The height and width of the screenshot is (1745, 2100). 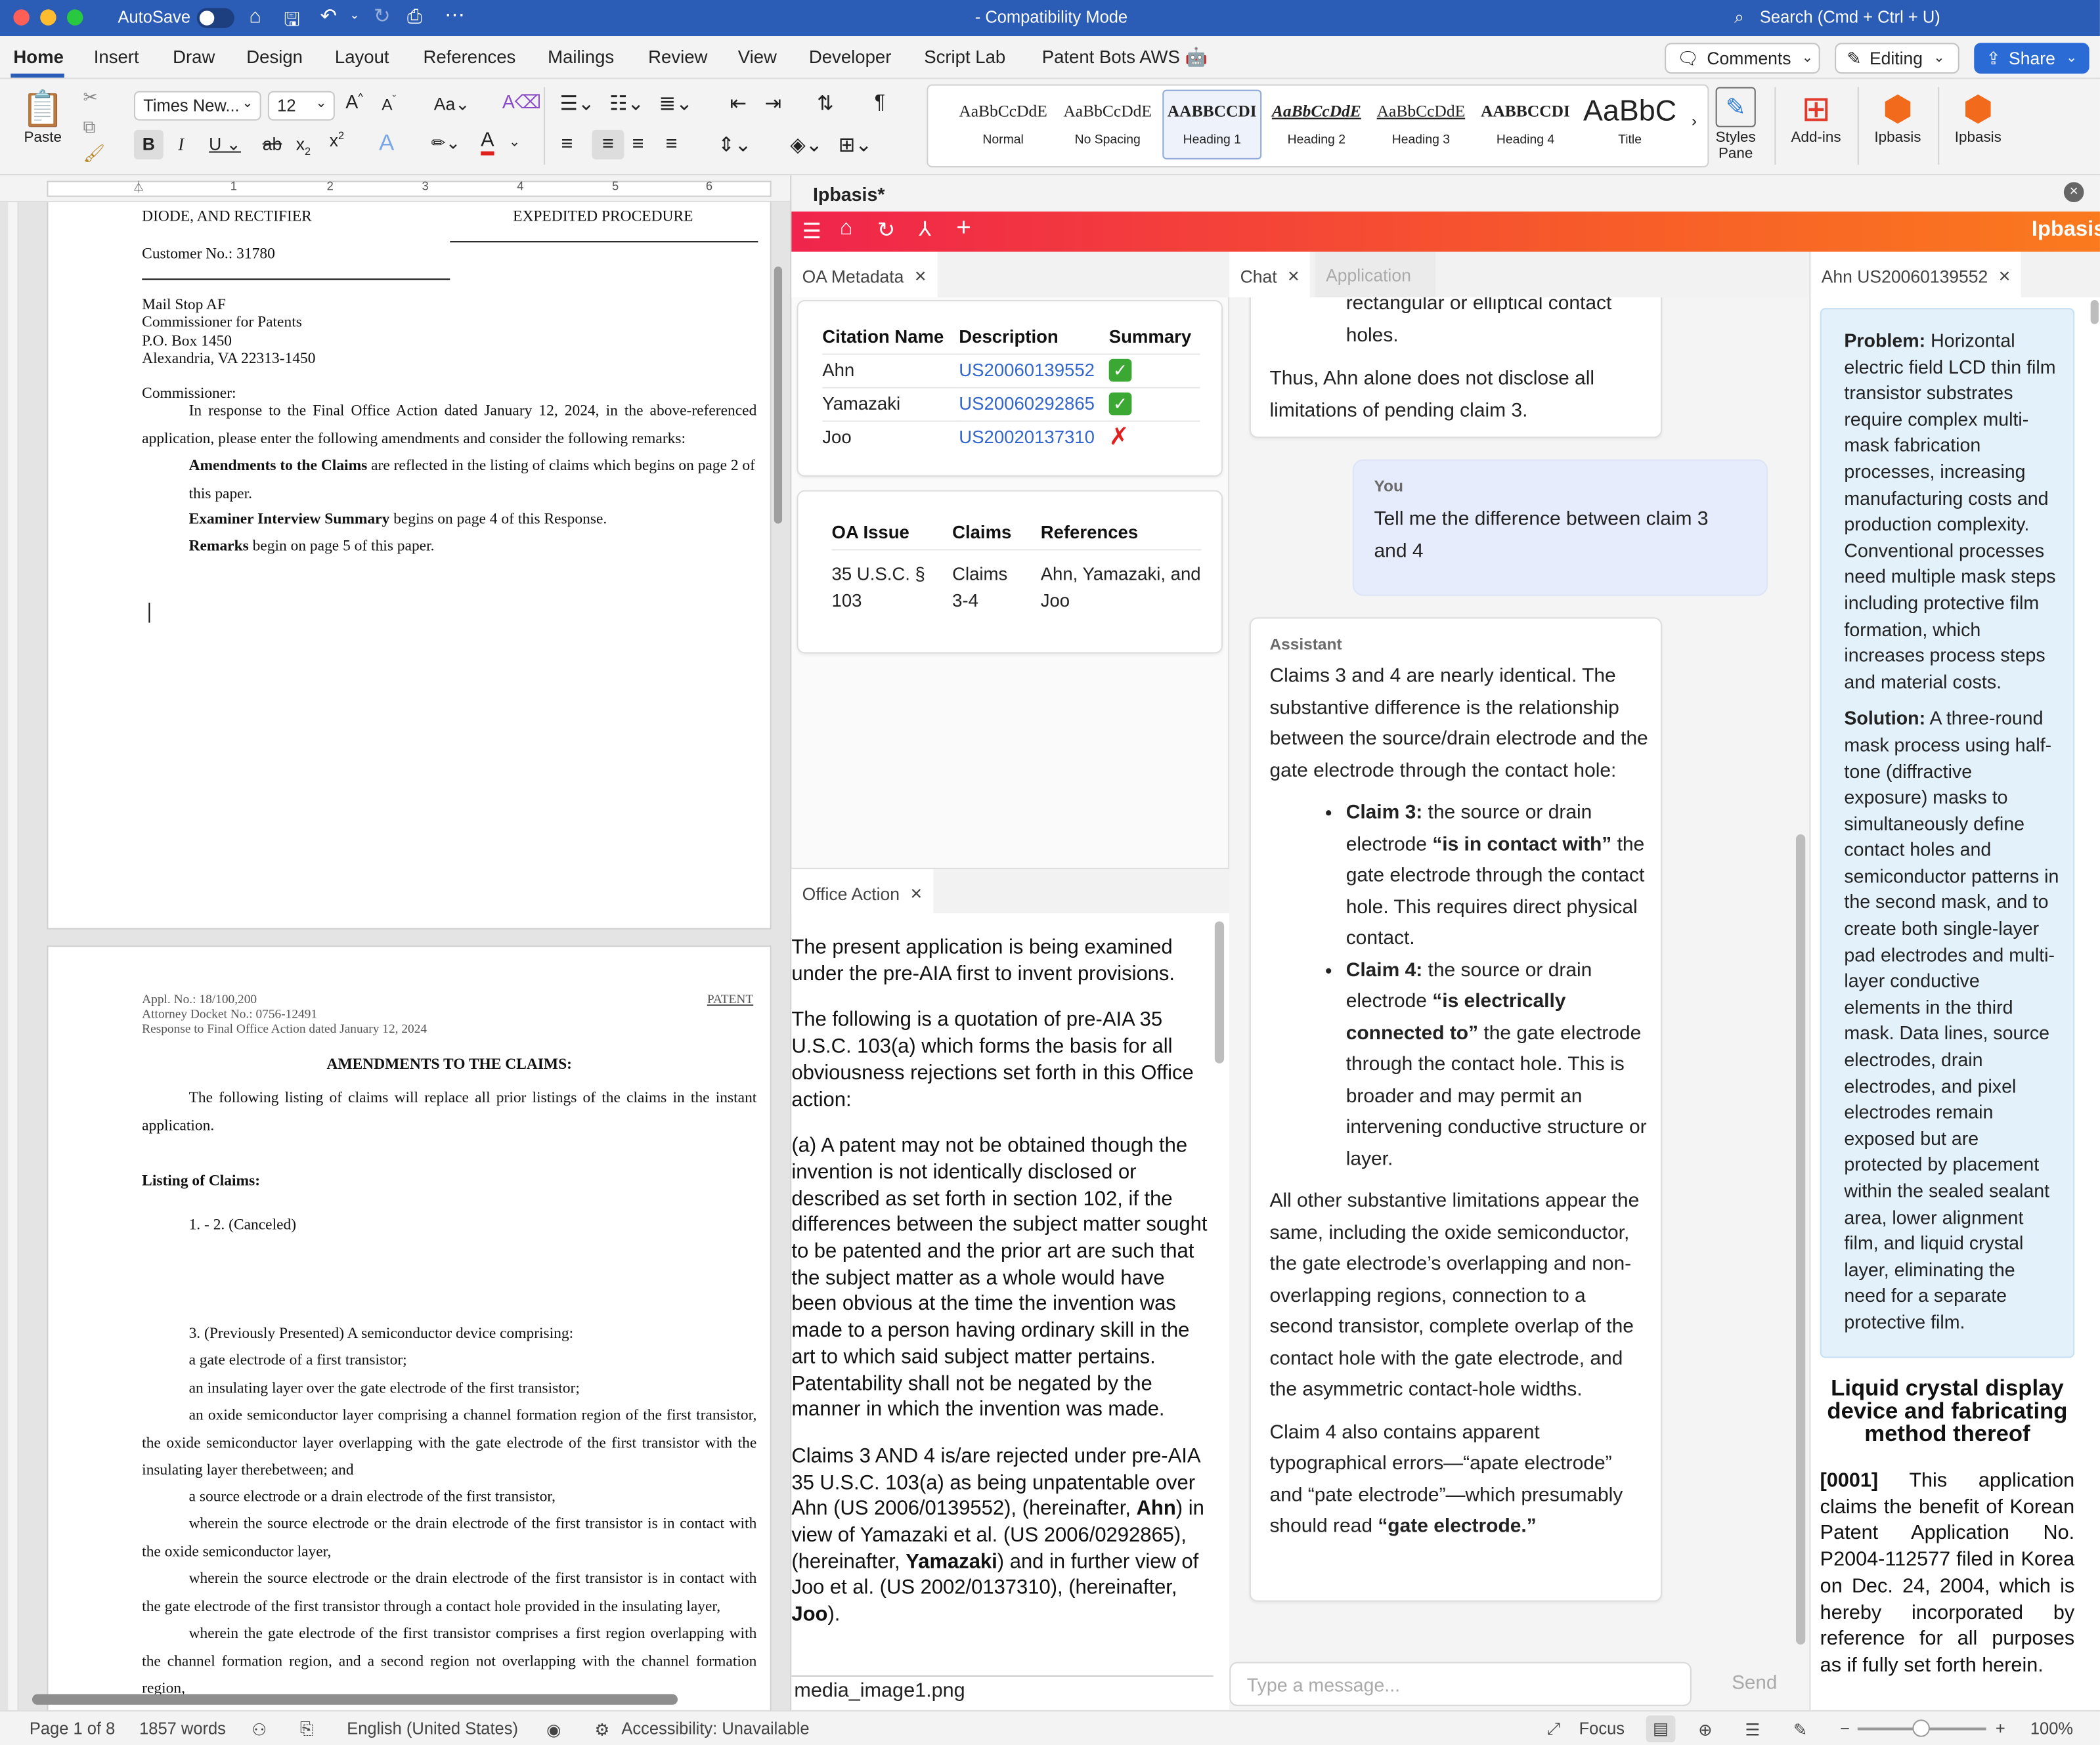 I want to click on word-count: 1857 words, so click(x=182, y=1729).